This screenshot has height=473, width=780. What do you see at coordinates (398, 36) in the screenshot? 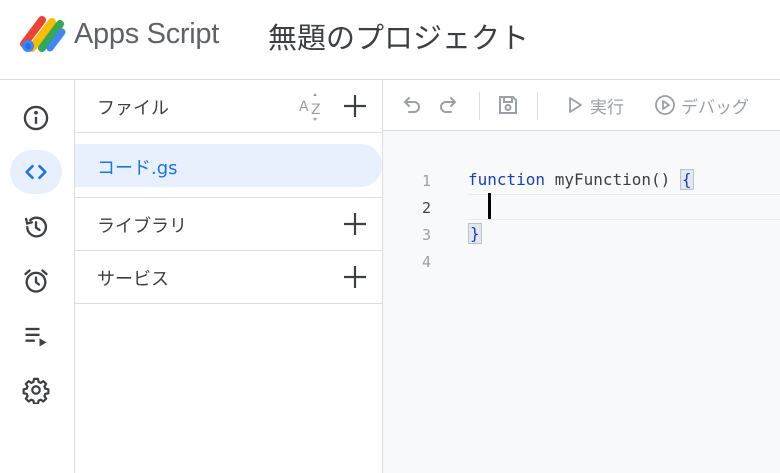
I see `project-title: 無題のプロジェクト` at bounding box center [398, 36].